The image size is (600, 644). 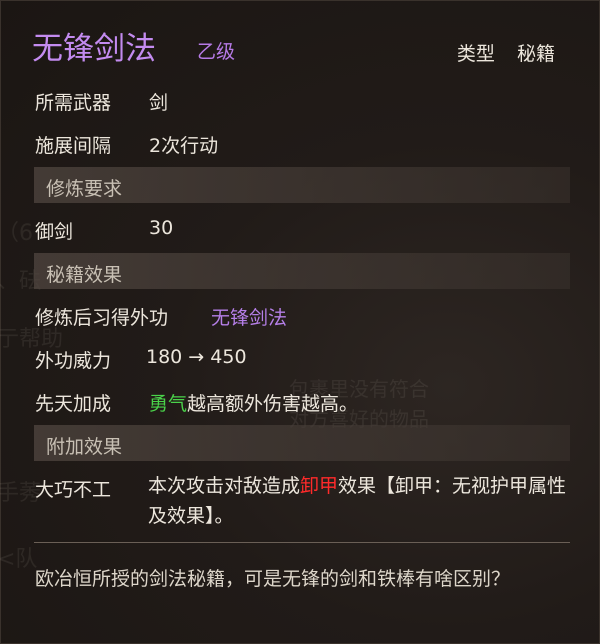 I want to click on skill-title: 无锋剑法, so click(x=94, y=49).